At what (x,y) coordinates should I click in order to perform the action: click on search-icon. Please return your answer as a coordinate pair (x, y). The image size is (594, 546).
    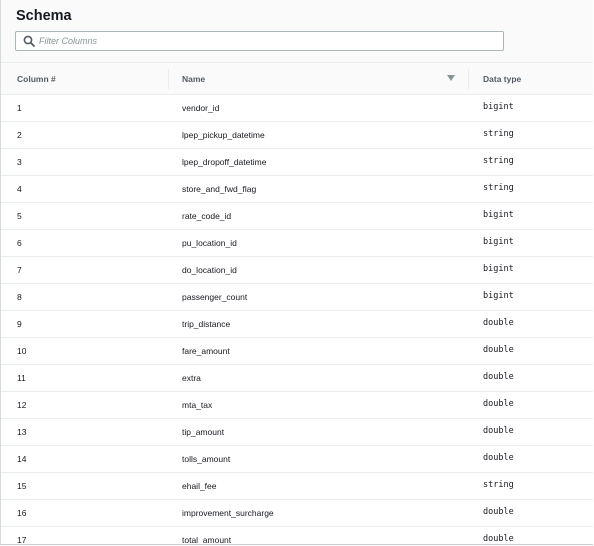
    Looking at the image, I should click on (29, 41).